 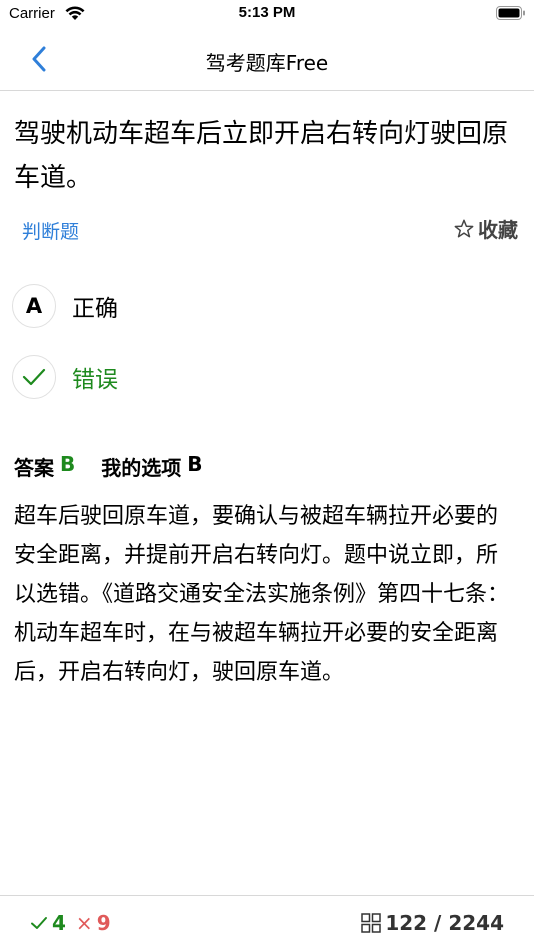 I want to click on favorite-label: 收藏, so click(x=498, y=230).